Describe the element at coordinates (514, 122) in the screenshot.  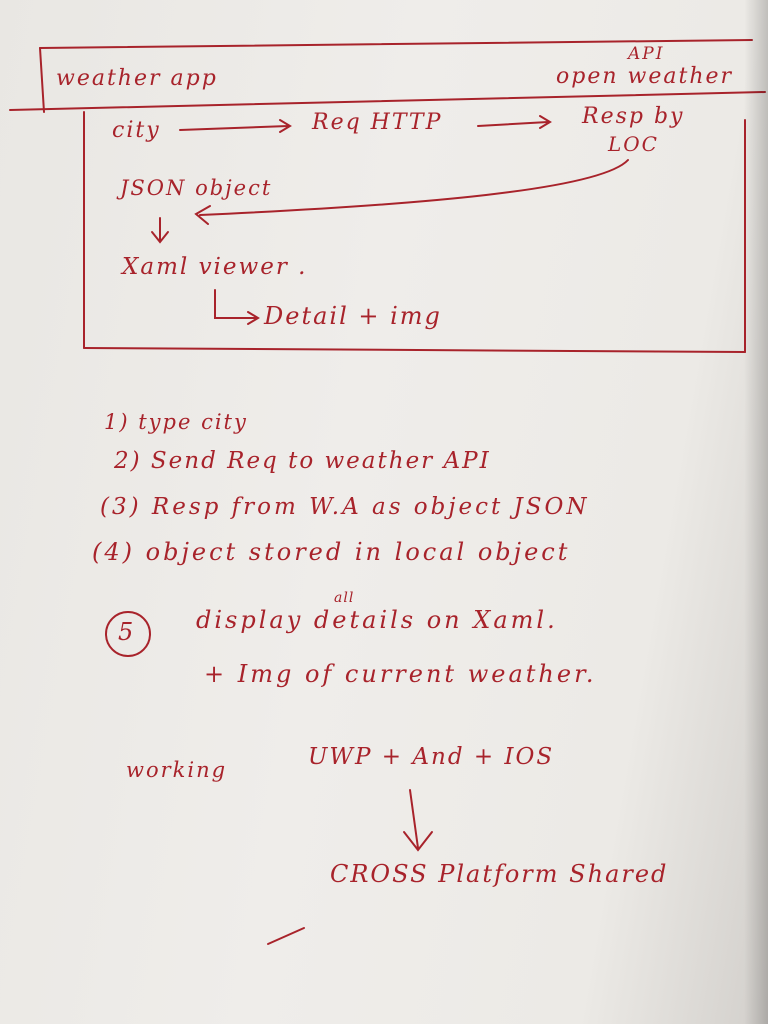
I see `arrow-req-to-resp` at that location.